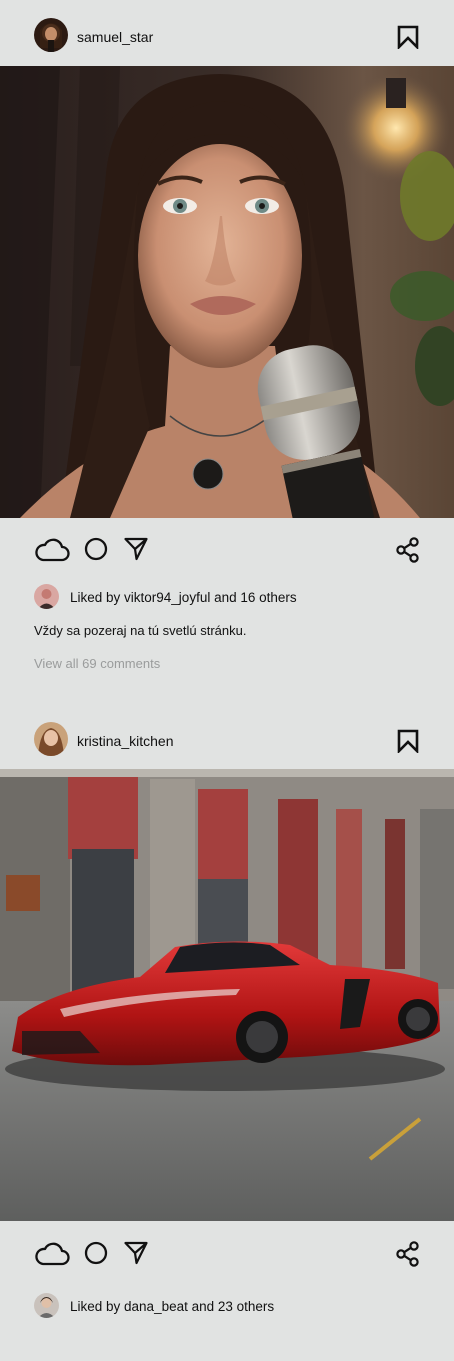 The width and height of the screenshot is (454, 1361). I want to click on liked-by-row: Liked by viktor94_joyful and 16 others, so click(227, 601).